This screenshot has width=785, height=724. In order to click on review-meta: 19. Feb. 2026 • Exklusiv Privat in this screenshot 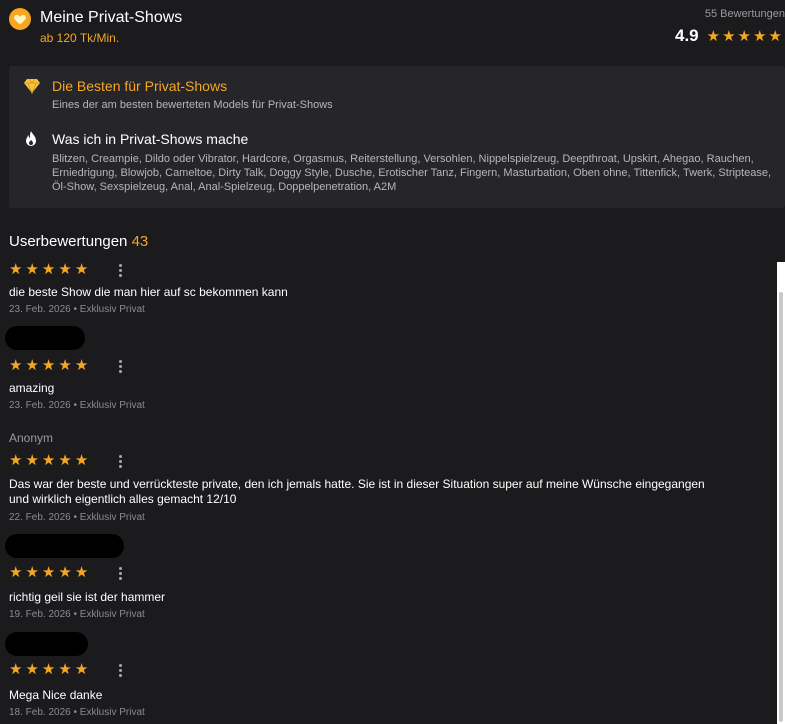, I will do `click(77, 614)`.